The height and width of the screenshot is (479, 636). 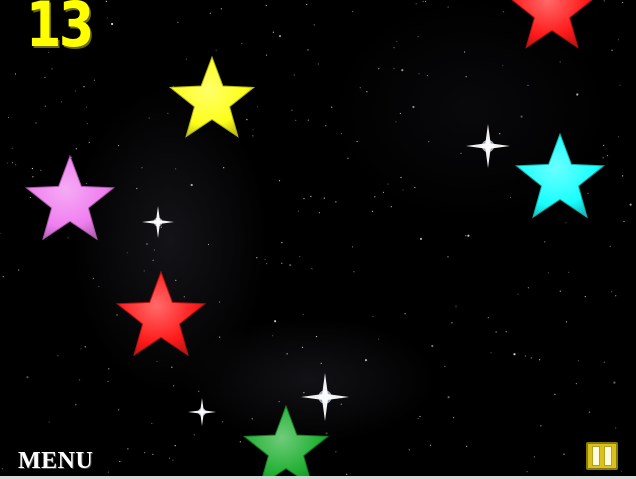 What do you see at coordinates (552, 24) in the screenshot?
I see `star-red-top` at bounding box center [552, 24].